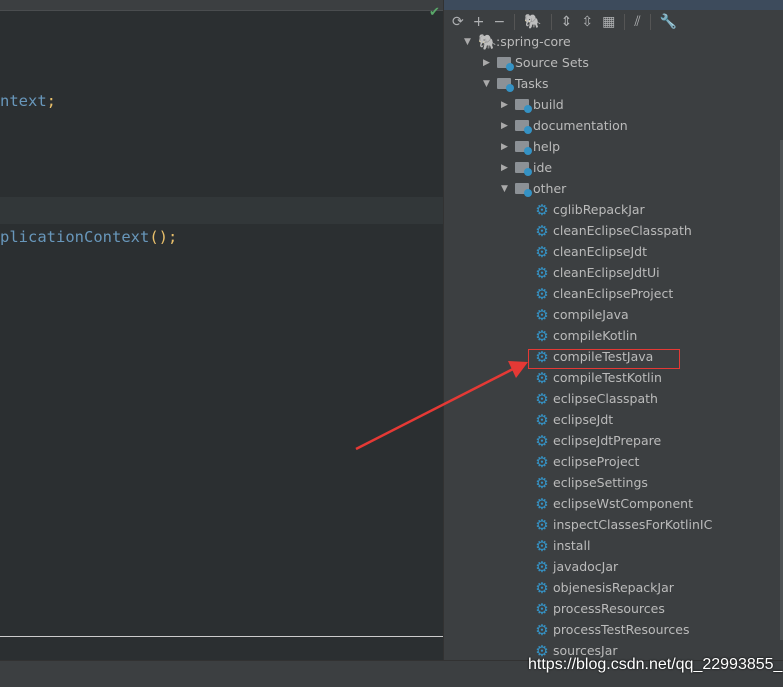 The width and height of the screenshot is (783, 687). Describe the element at coordinates (441, 406) in the screenshot. I see `annotation-arrow` at that location.